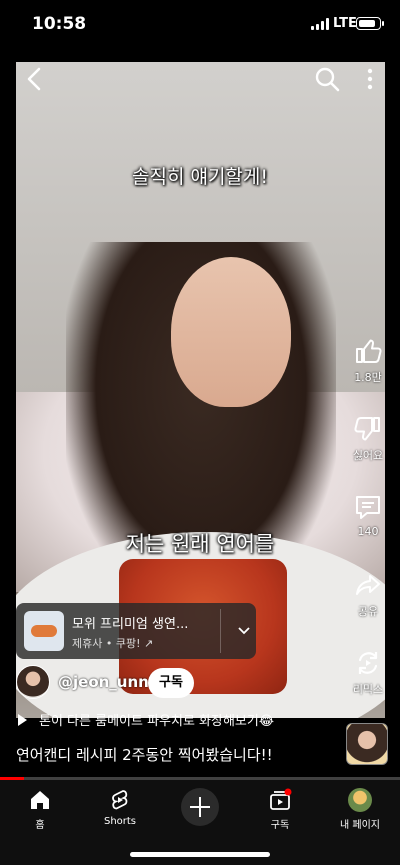 This screenshot has width=400, height=865. Describe the element at coordinates (200, 177) in the screenshot. I see `video-caption-top: 솔직히 얘기할게!` at that location.